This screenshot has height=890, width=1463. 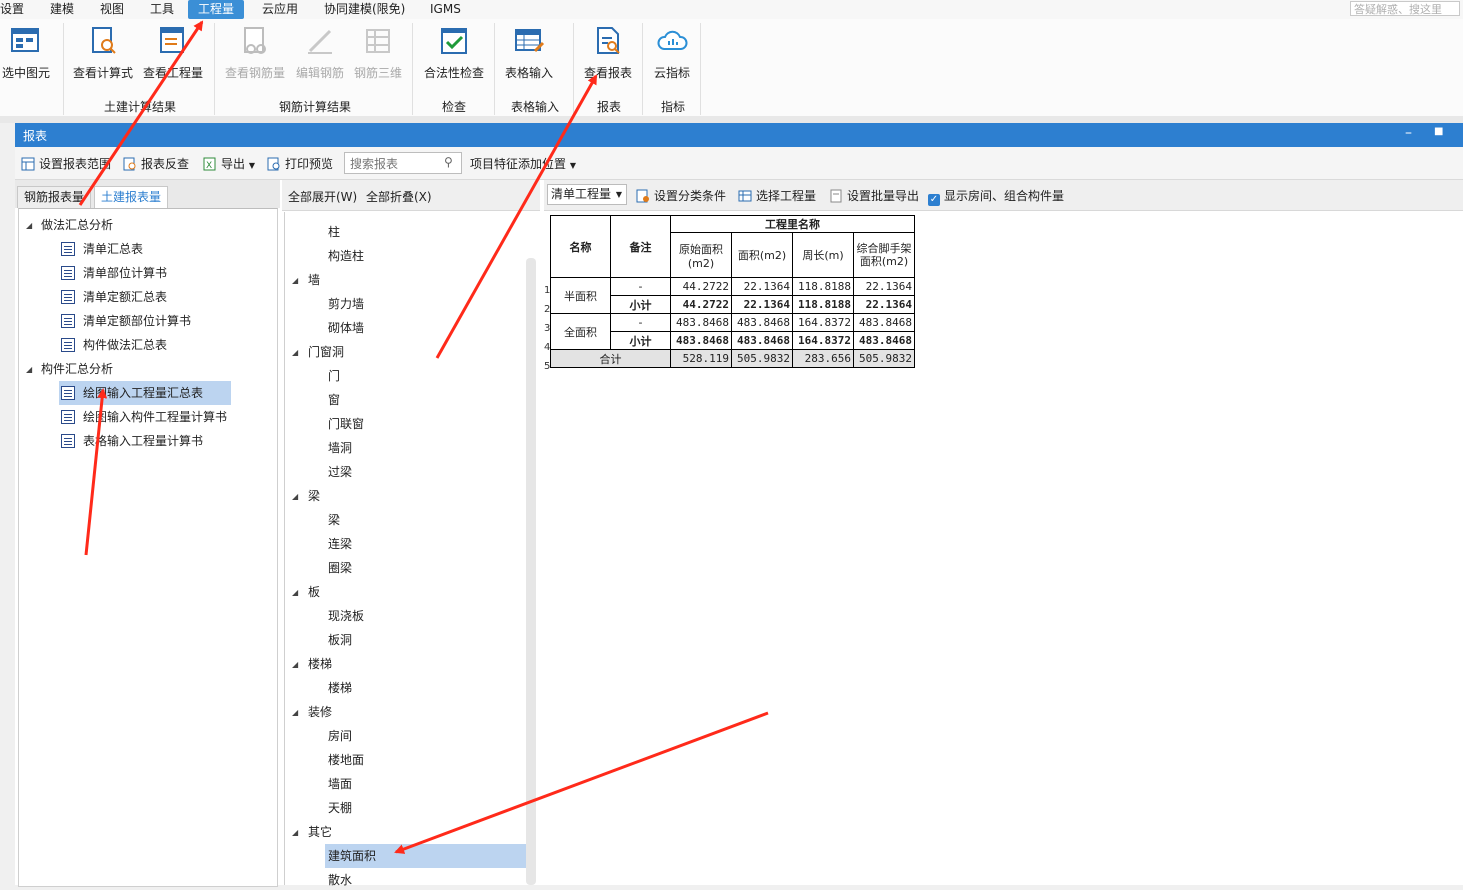 What do you see at coordinates (346, 424) in the screenshot?
I see `tree-leaf: 门联窗` at bounding box center [346, 424].